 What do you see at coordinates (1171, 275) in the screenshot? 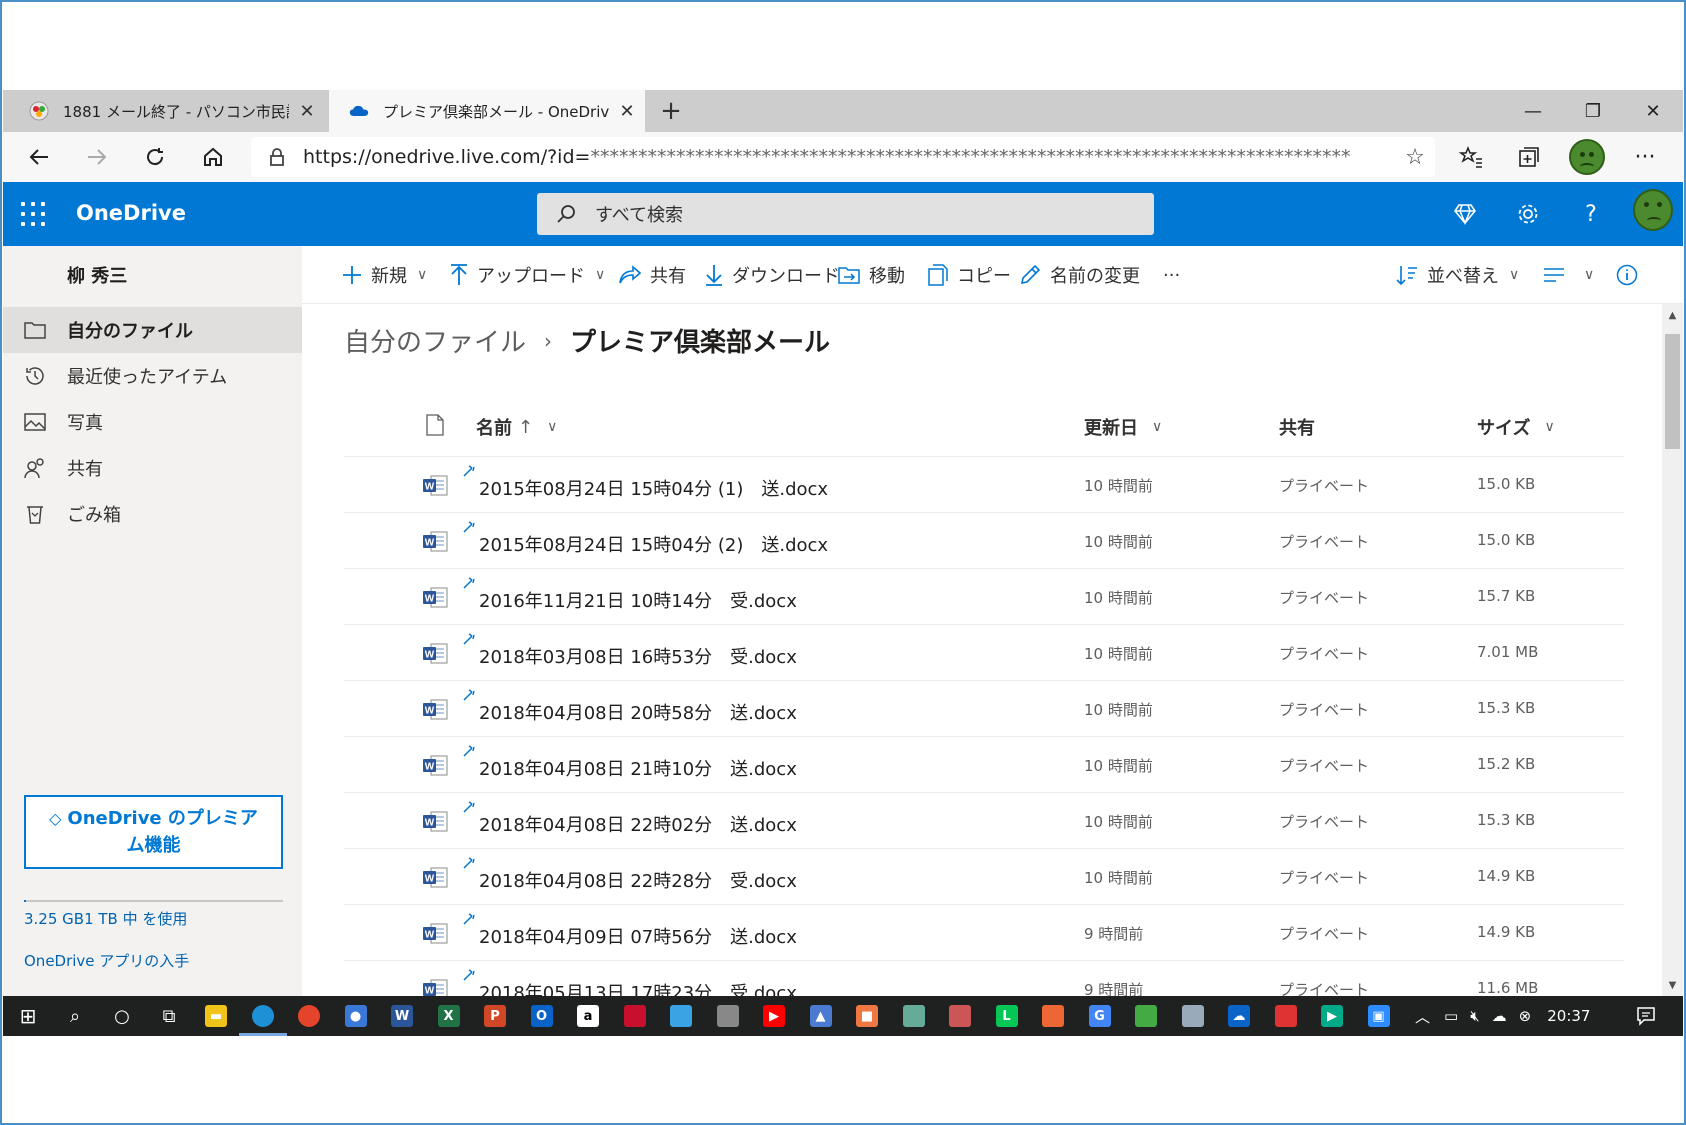
I see `more-commands-button: ···` at bounding box center [1171, 275].